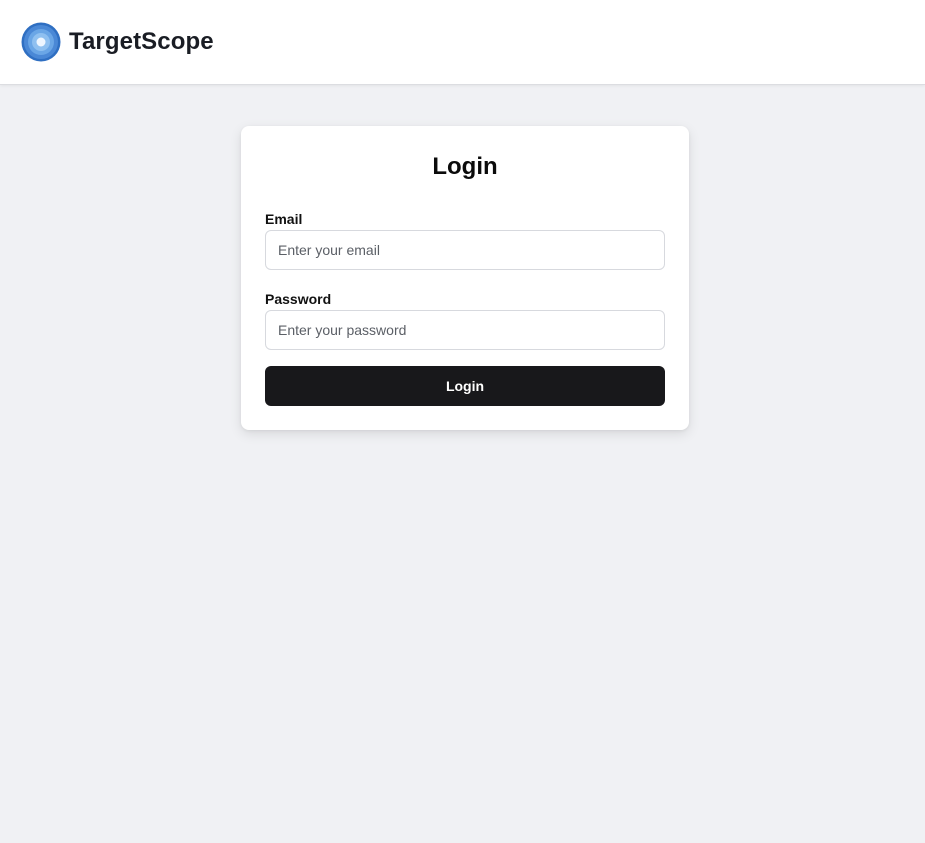 The height and width of the screenshot is (843, 925). What do you see at coordinates (465, 250) in the screenshot?
I see `email-input` at bounding box center [465, 250].